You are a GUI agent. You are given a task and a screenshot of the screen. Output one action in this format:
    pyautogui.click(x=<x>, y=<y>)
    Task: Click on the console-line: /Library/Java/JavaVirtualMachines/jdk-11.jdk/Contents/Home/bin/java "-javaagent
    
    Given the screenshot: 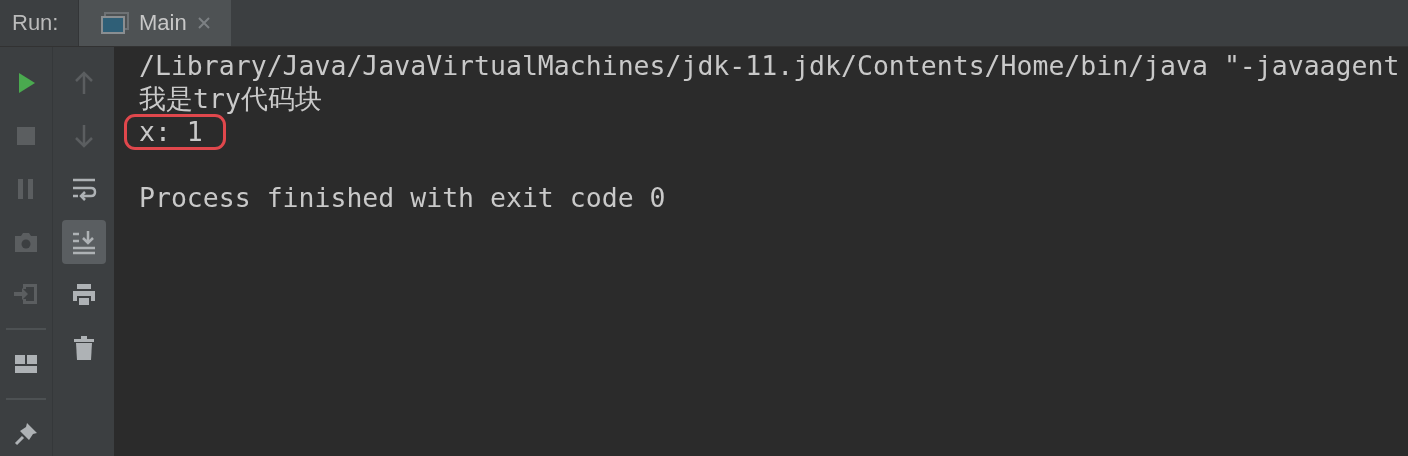 What is the action you would take?
    pyautogui.click(x=769, y=65)
    